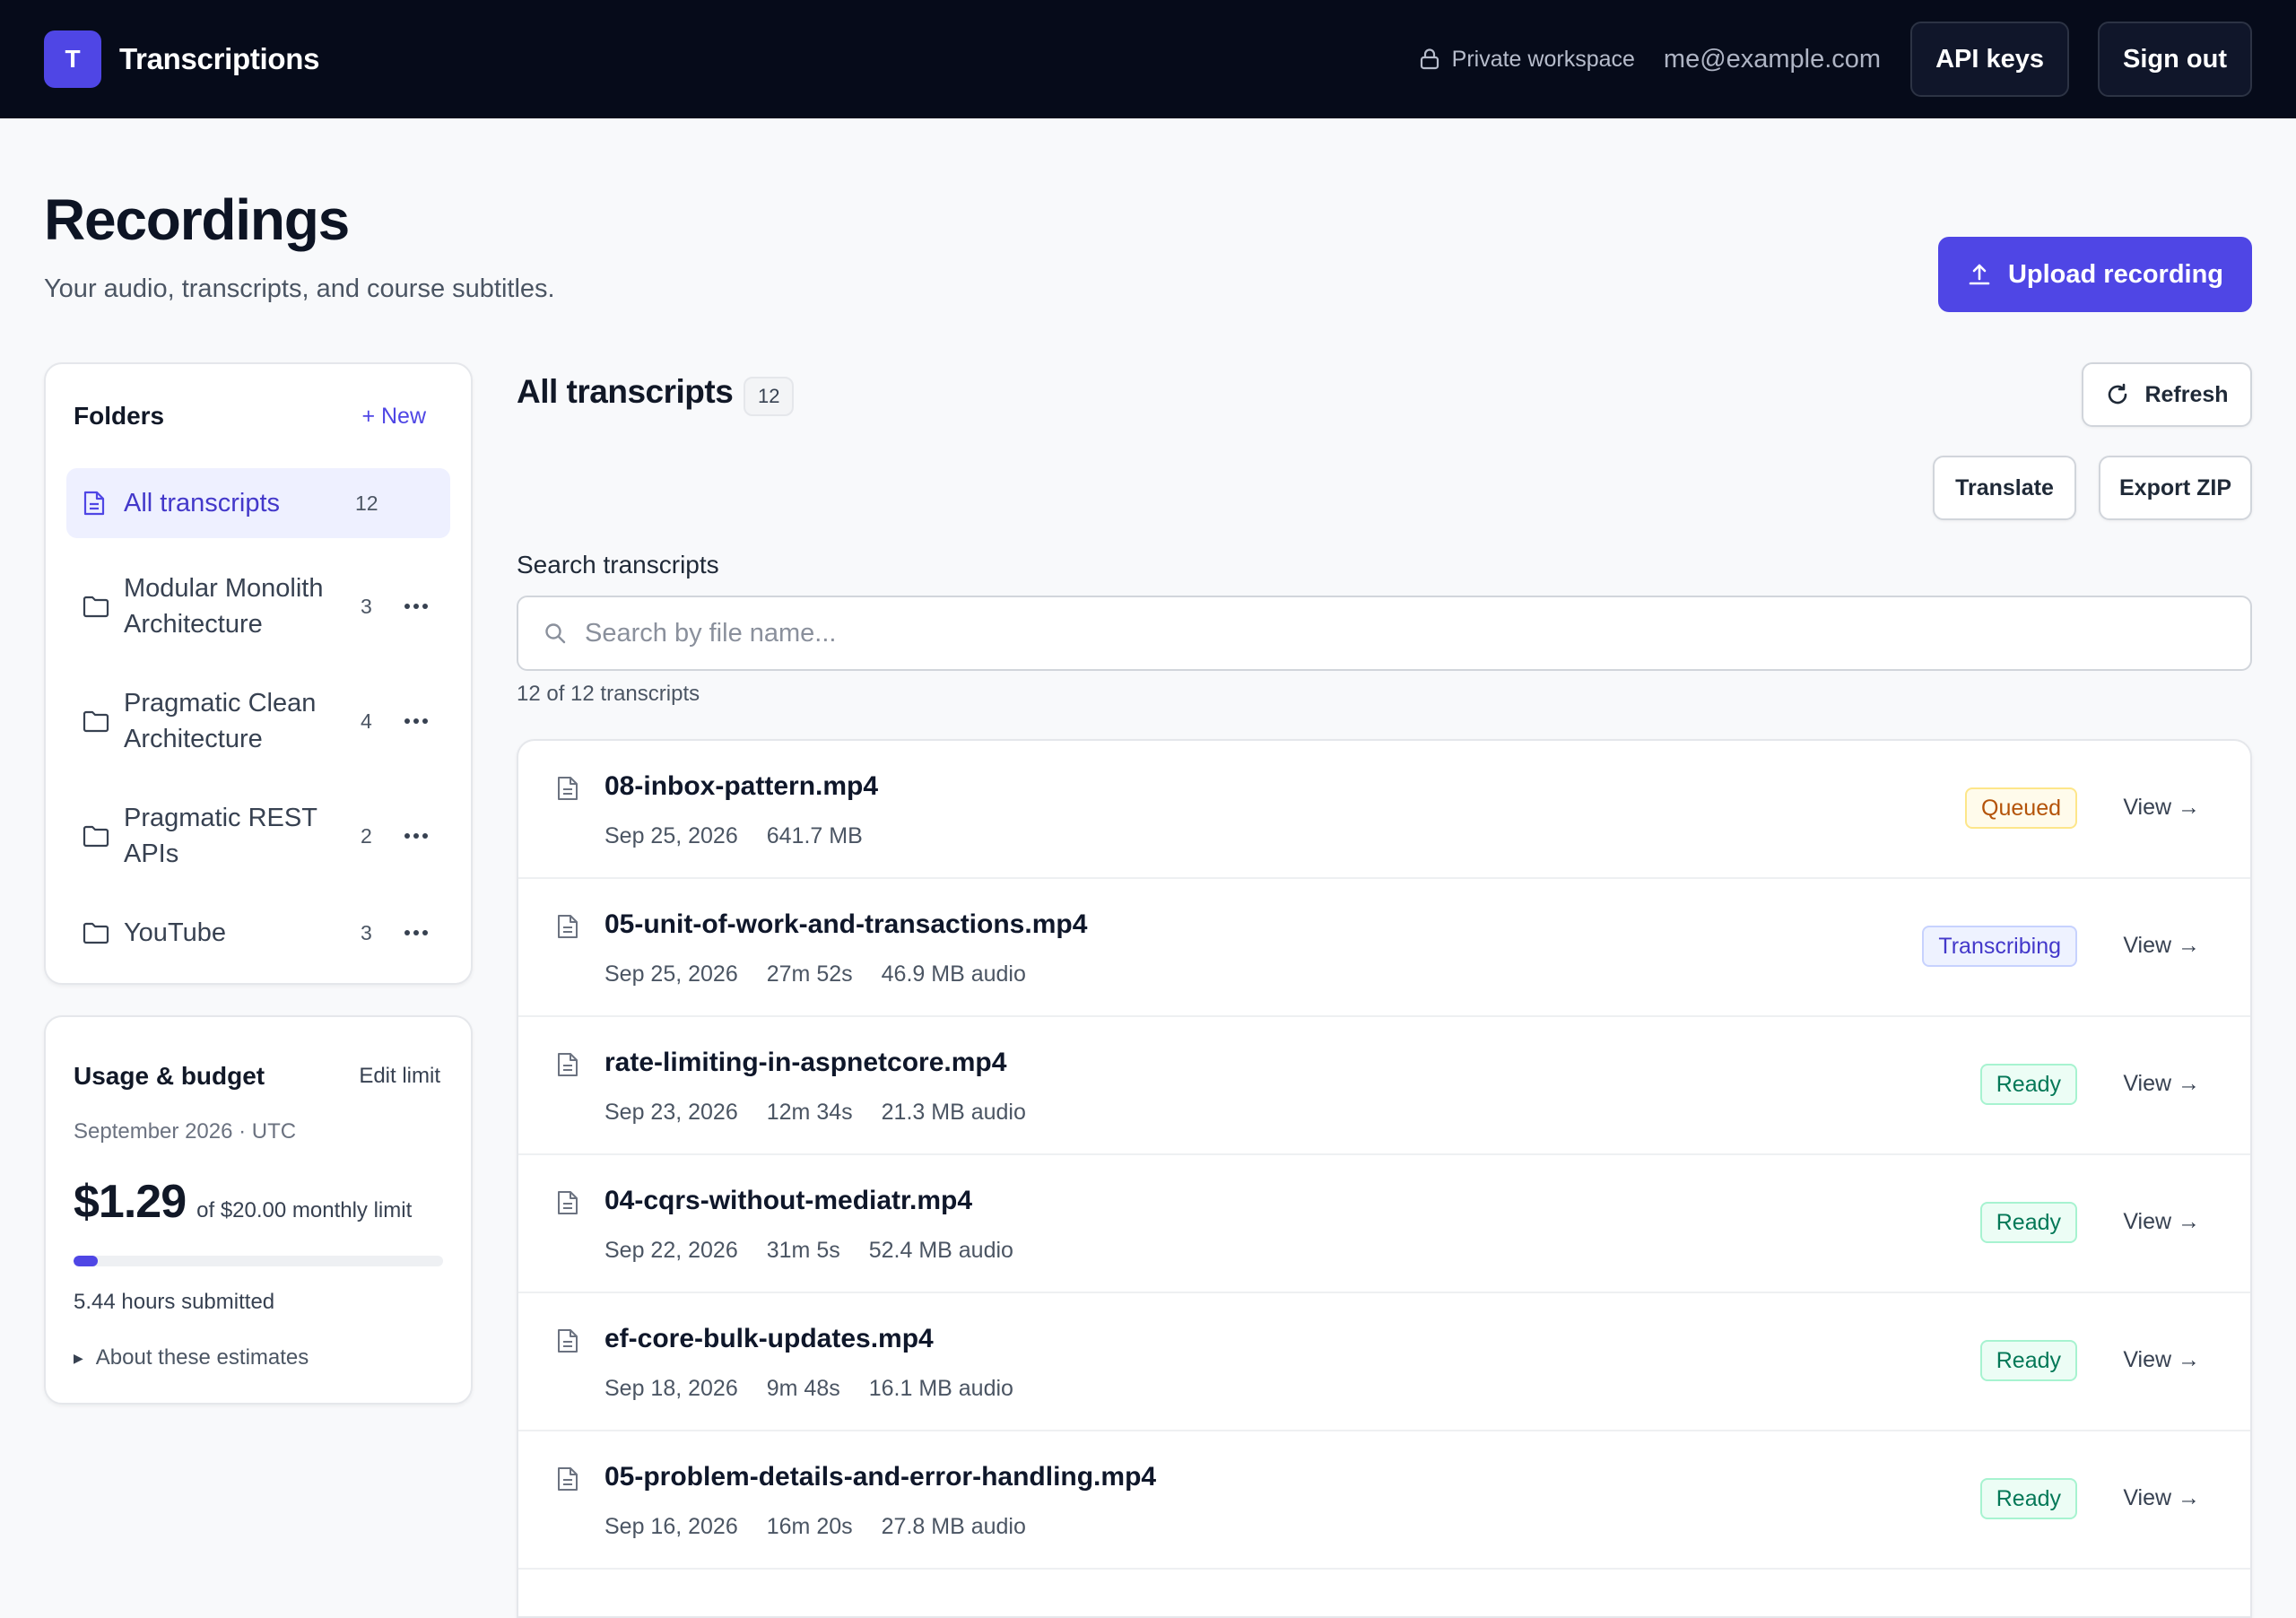 This screenshot has height=1618, width=2296. Describe the element at coordinates (304, 1210) in the screenshot. I see `usage-limit-text: of $20.00 monthly limit` at that location.